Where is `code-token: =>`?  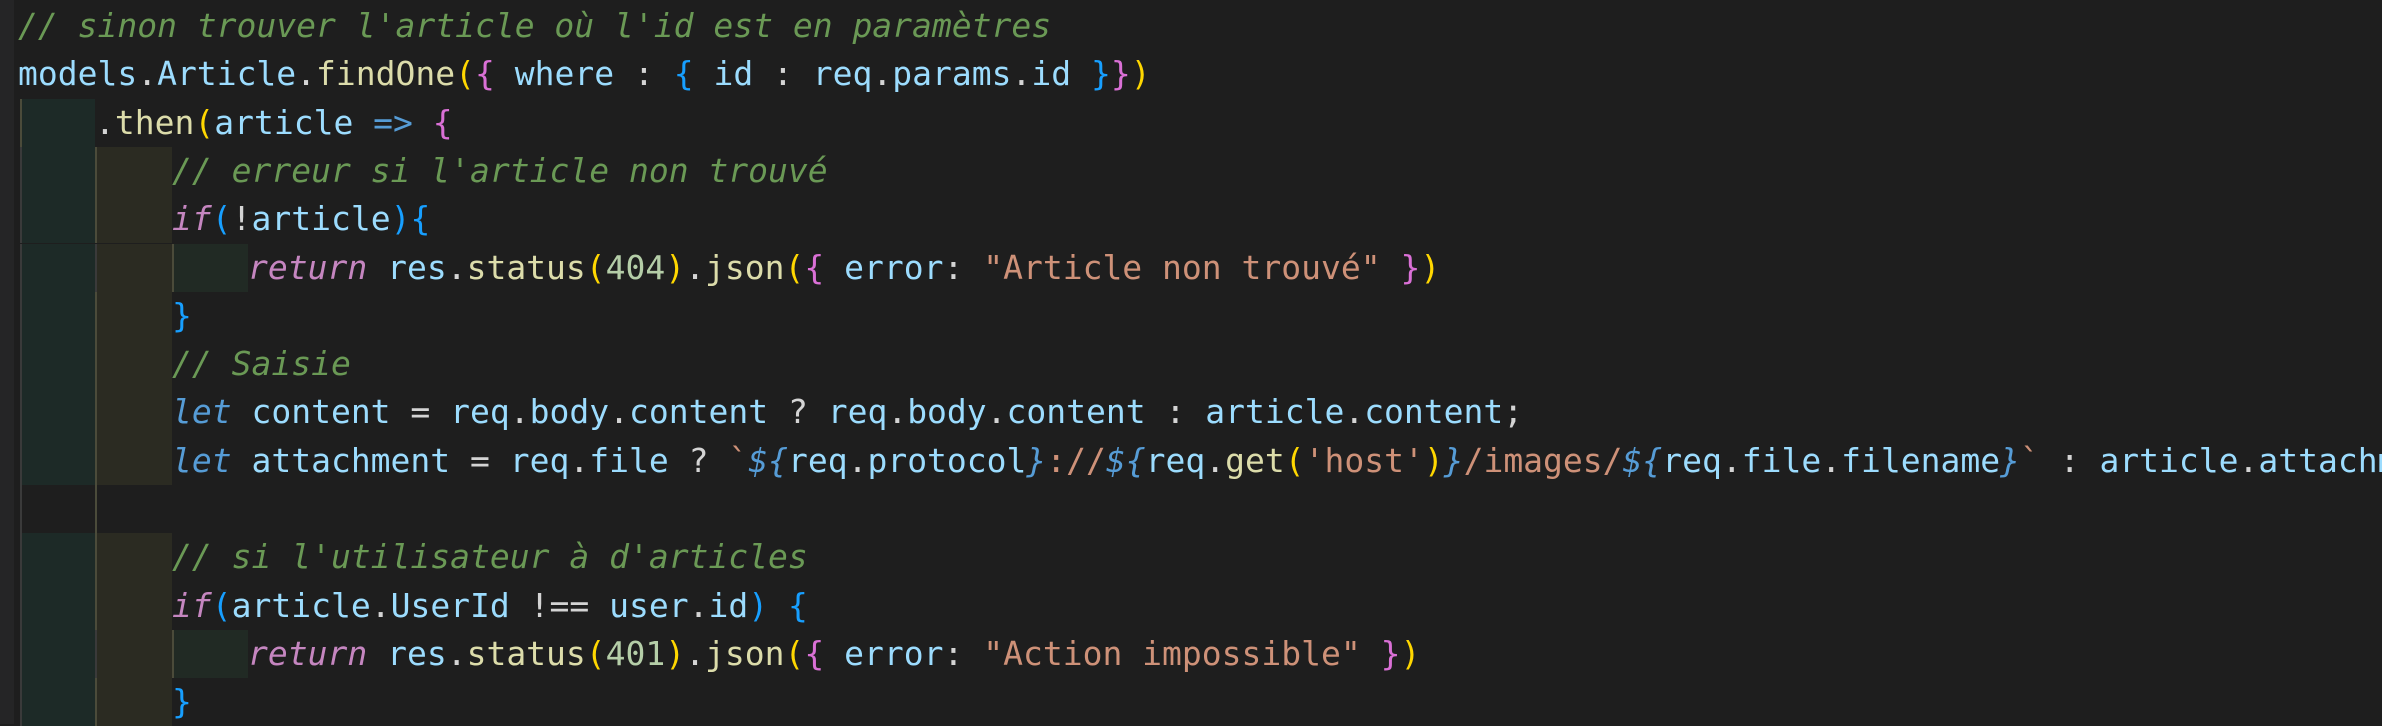
code-token: => is located at coordinates (393, 122).